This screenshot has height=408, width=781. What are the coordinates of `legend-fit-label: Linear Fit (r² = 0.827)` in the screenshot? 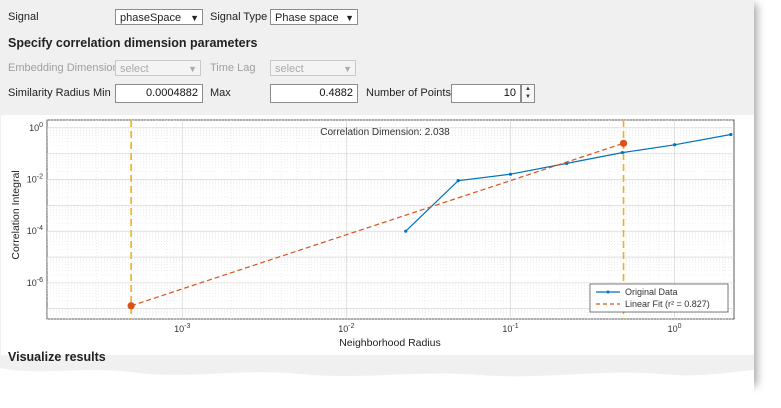 It's located at (667, 304).